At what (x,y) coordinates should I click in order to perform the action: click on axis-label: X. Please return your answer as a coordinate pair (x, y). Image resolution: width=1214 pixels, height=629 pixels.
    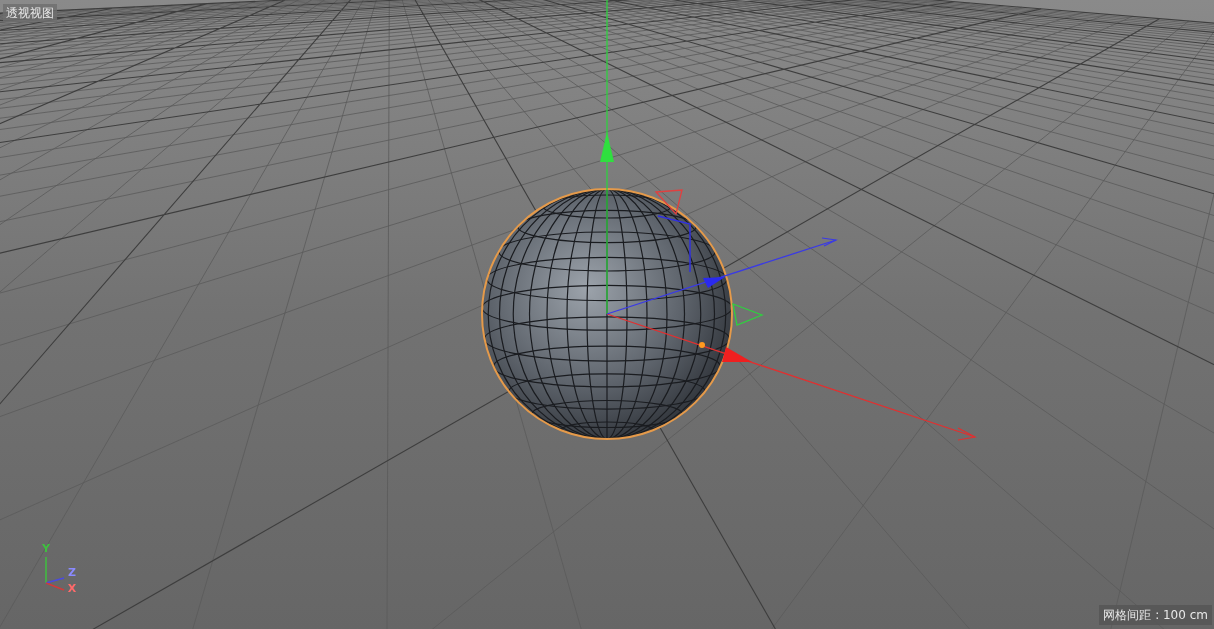
    Looking at the image, I should click on (72, 588).